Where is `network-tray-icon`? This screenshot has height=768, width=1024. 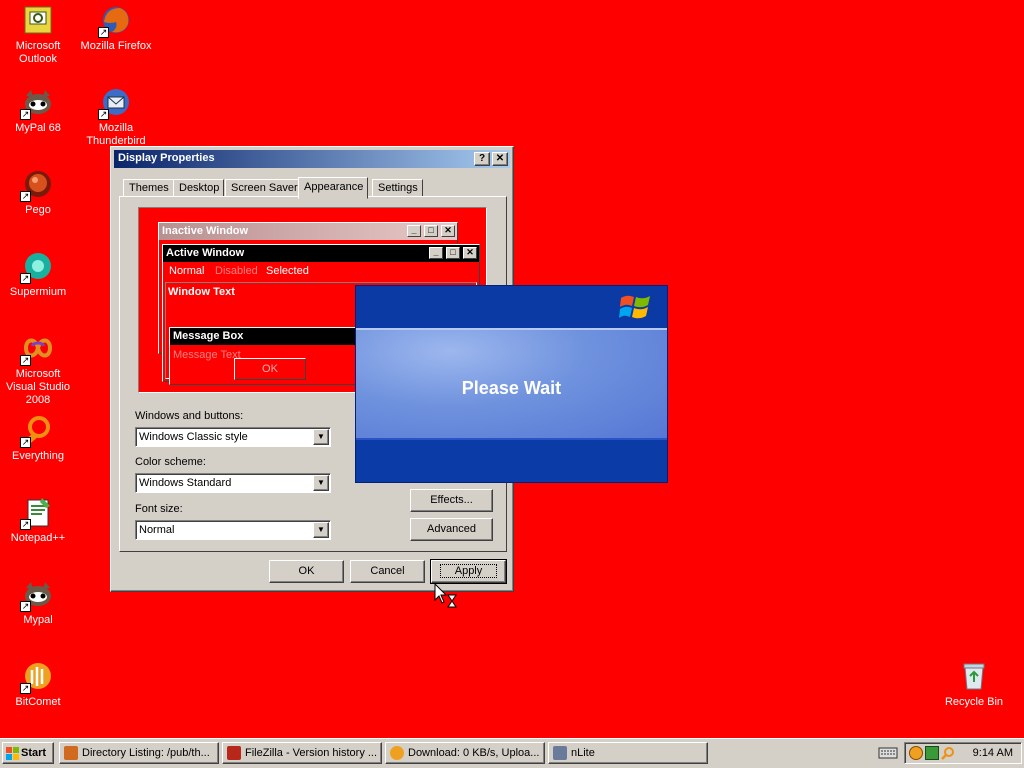 network-tray-icon is located at coordinates (932, 753).